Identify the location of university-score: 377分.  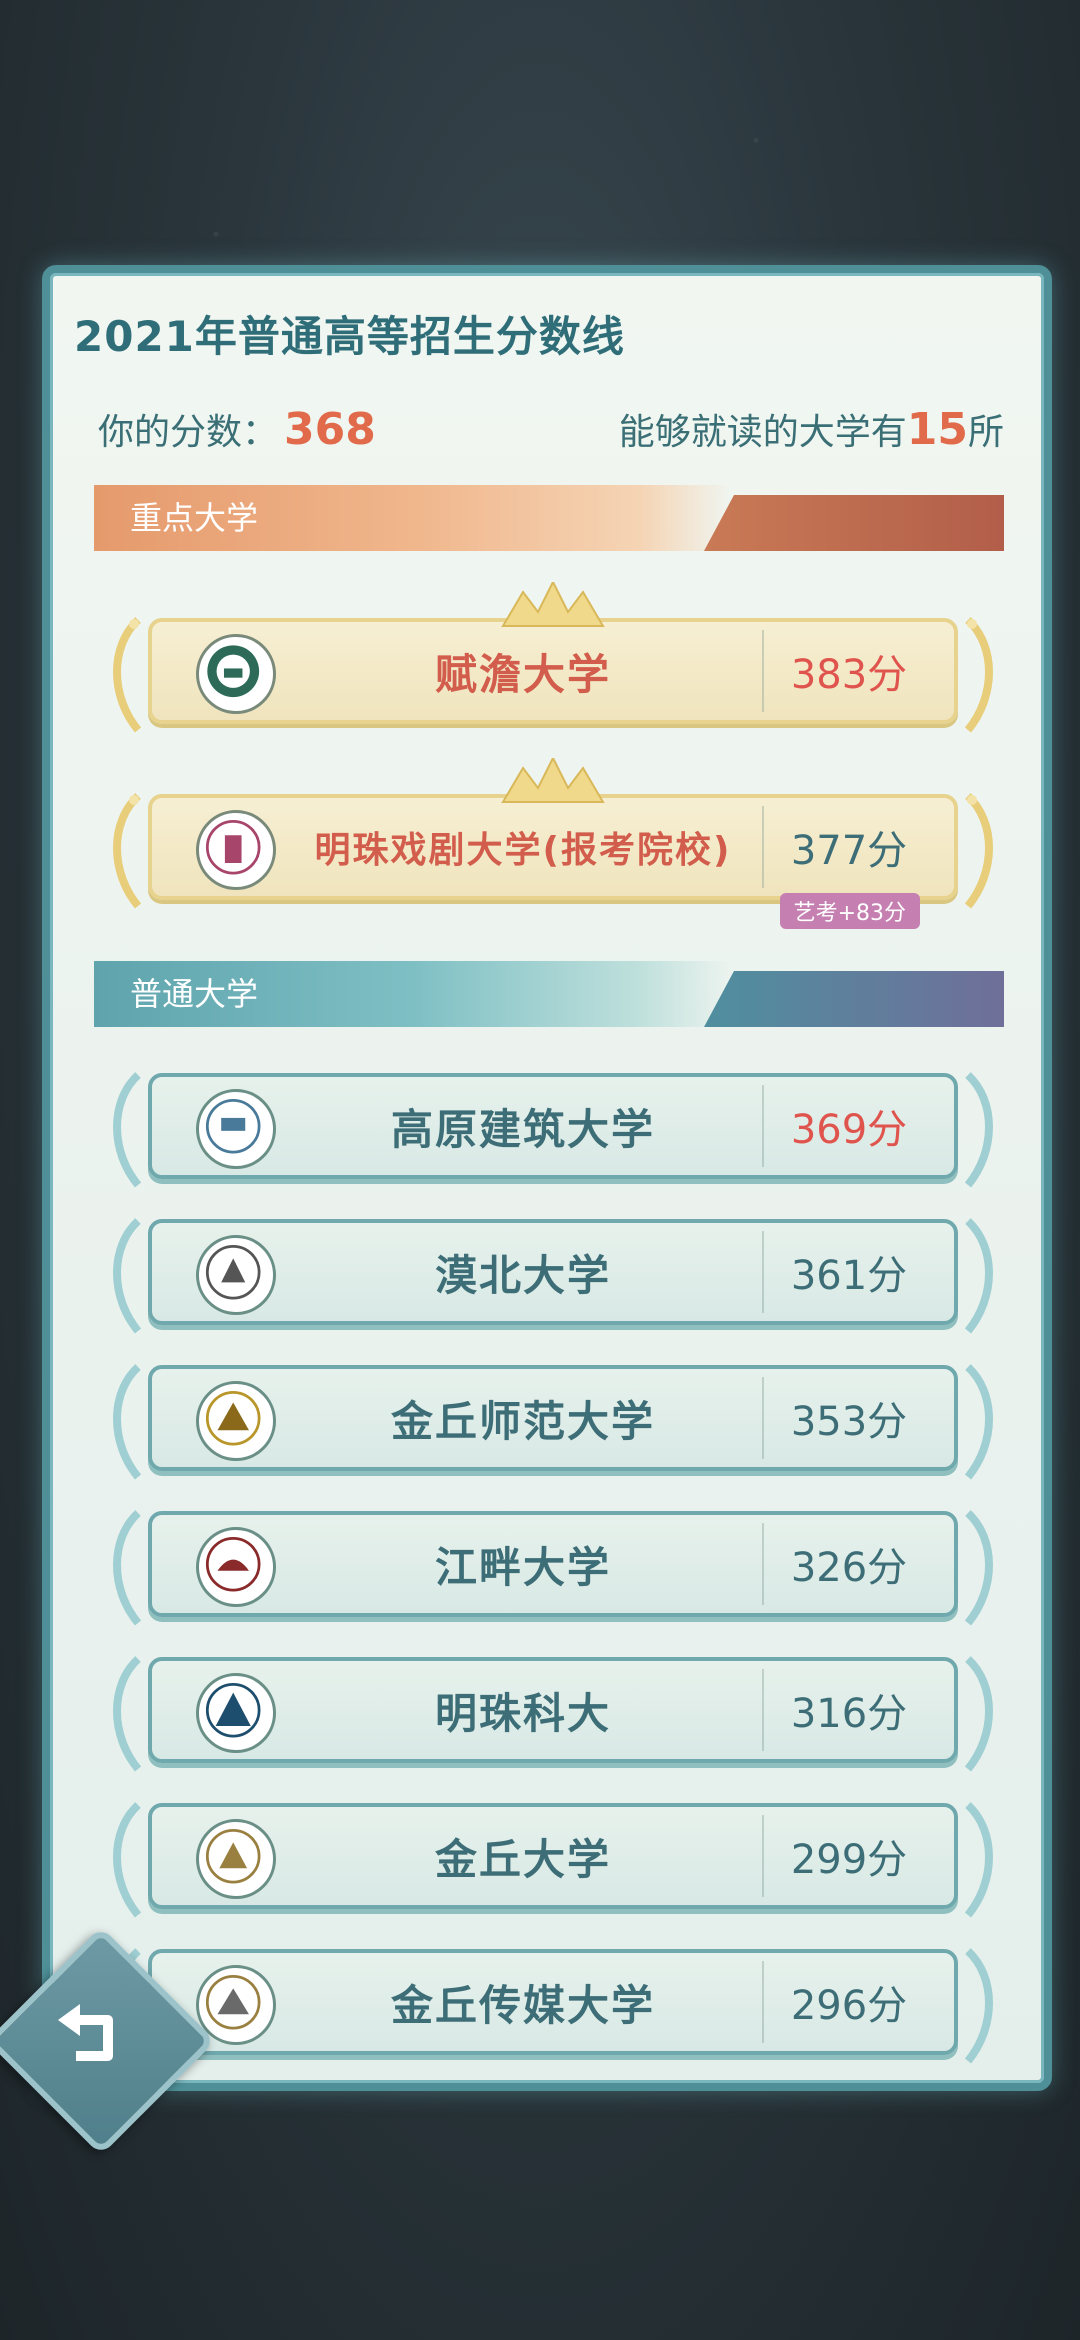
(849, 851).